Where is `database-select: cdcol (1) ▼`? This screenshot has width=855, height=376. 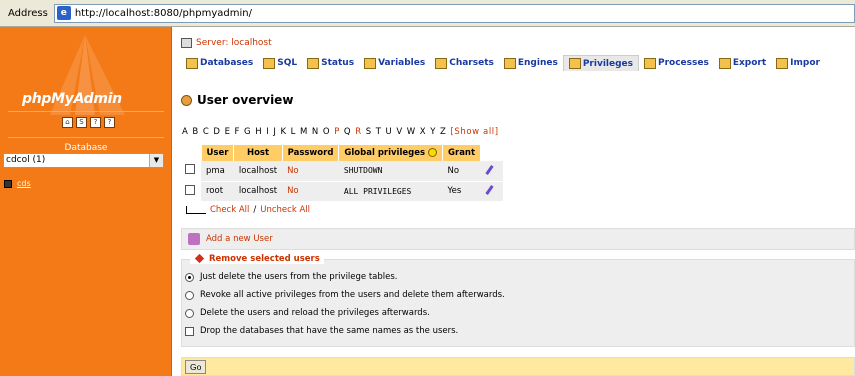 database-select: cdcol (1) ▼ is located at coordinates (83, 160).